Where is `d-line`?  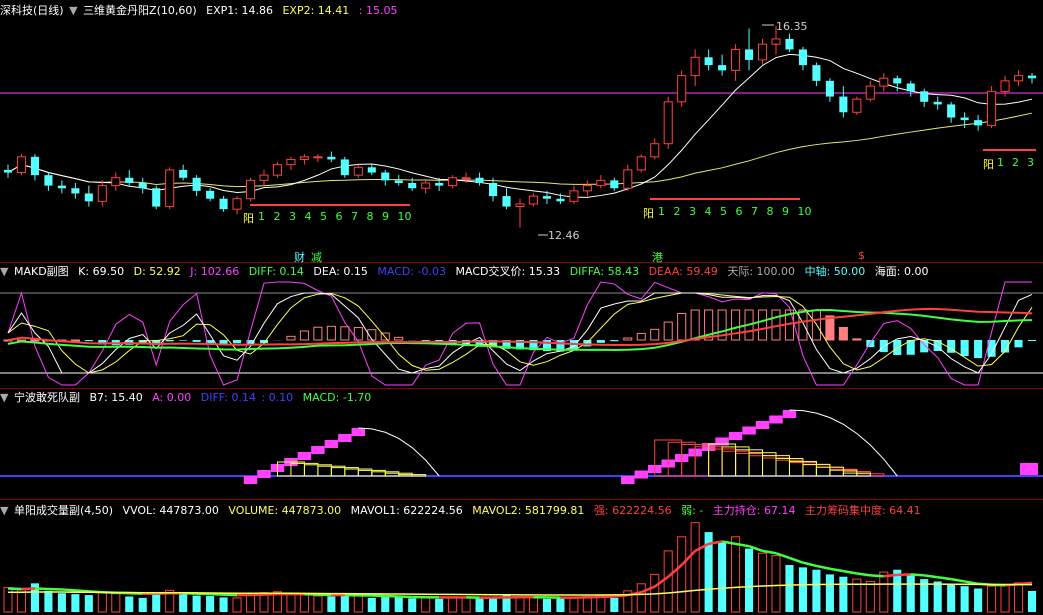 d-line is located at coordinates (520, 333).